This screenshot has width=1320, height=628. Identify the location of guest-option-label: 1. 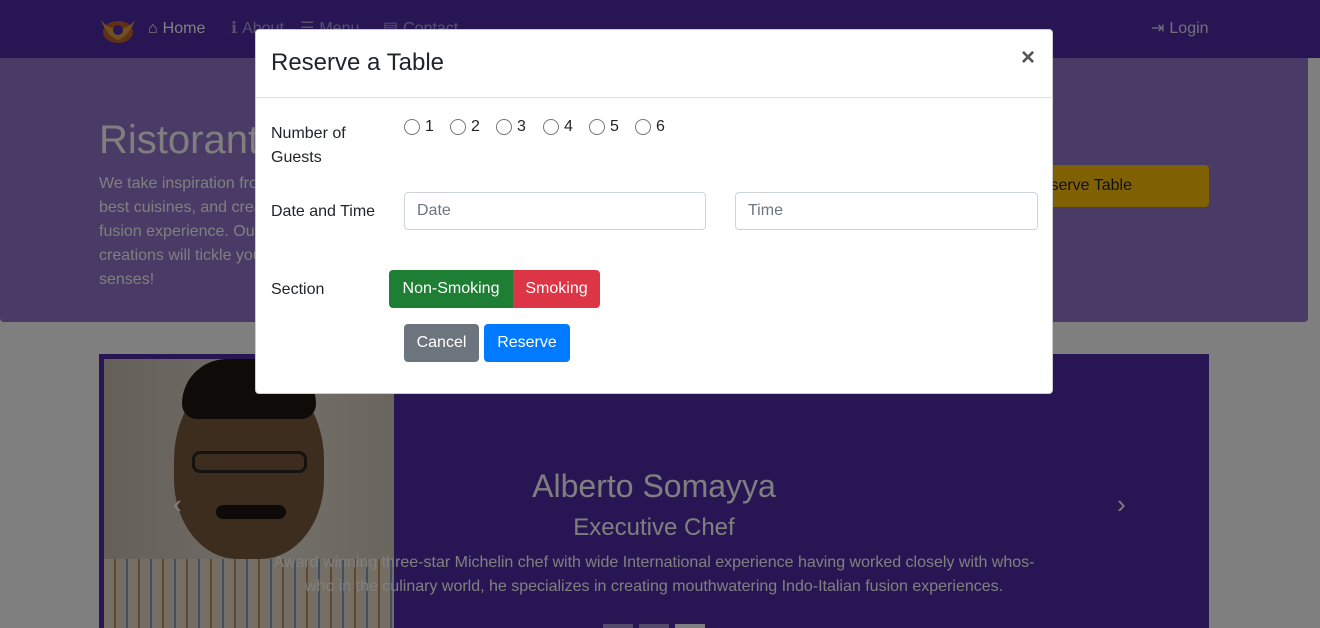
(429, 126).